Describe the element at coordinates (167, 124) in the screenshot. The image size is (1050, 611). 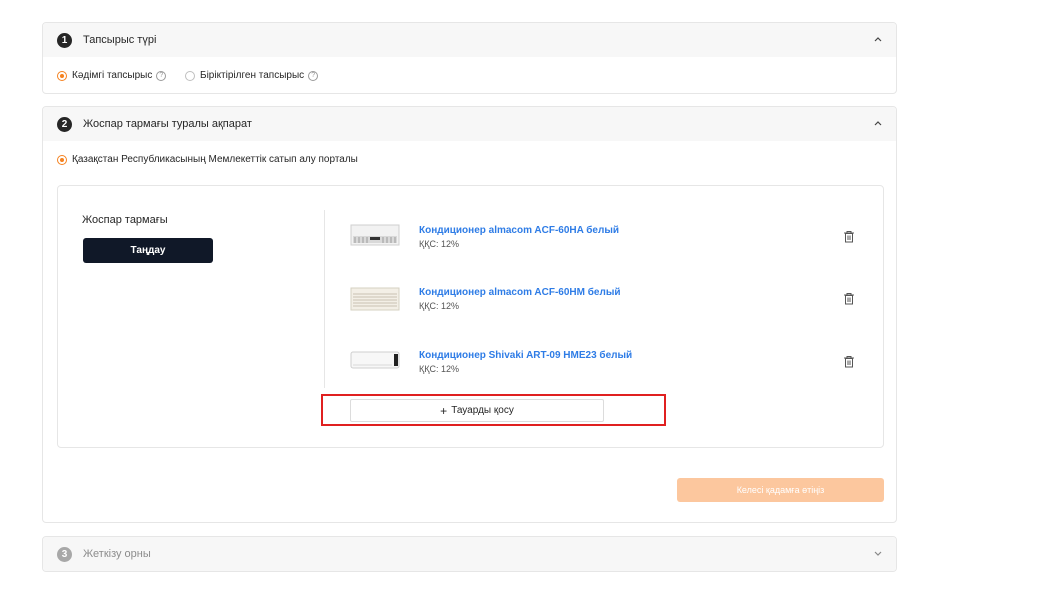
I see `plan-item-title: Жоспар тармағы туралы ақпарат` at that location.